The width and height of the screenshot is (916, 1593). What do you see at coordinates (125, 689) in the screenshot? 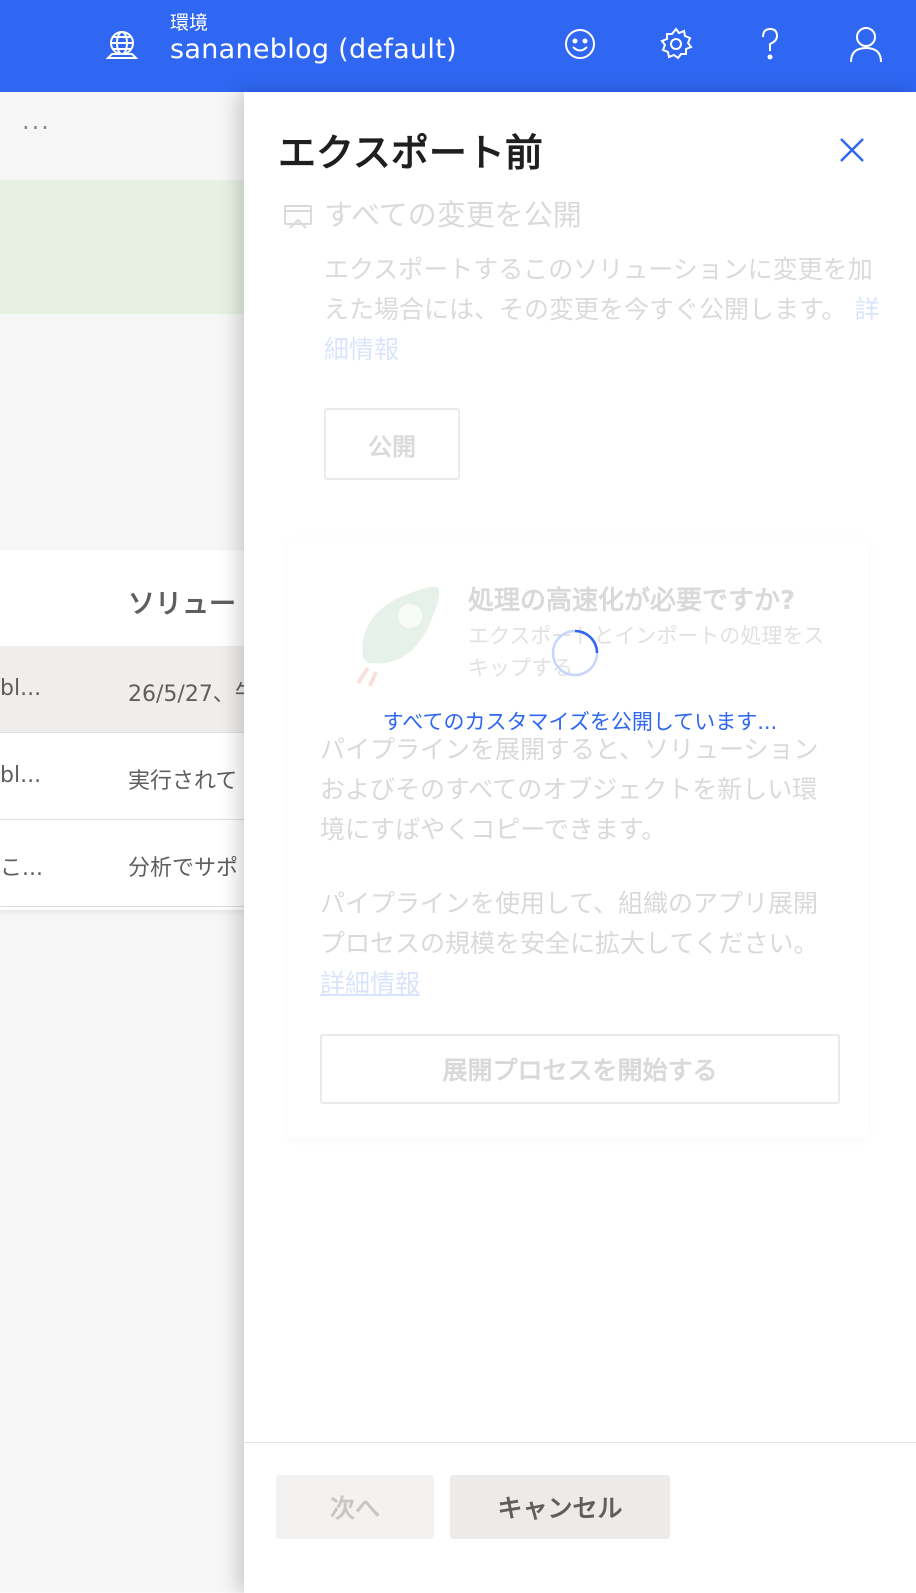
I see `table-row: bl... 26/5/27、午` at bounding box center [125, 689].